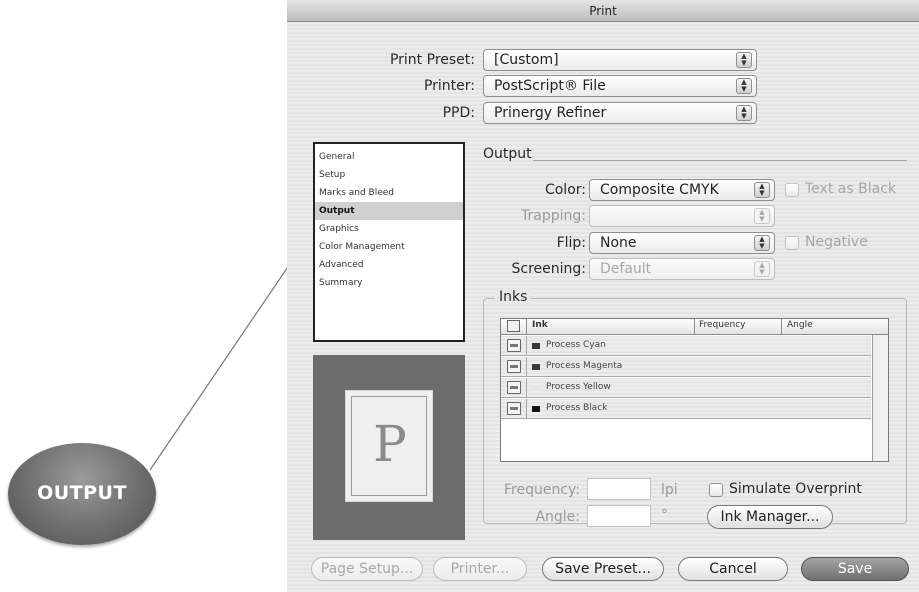 The image size is (919, 592). Describe the element at coordinates (664, 515) in the screenshot. I see `angle-unit: °` at that location.